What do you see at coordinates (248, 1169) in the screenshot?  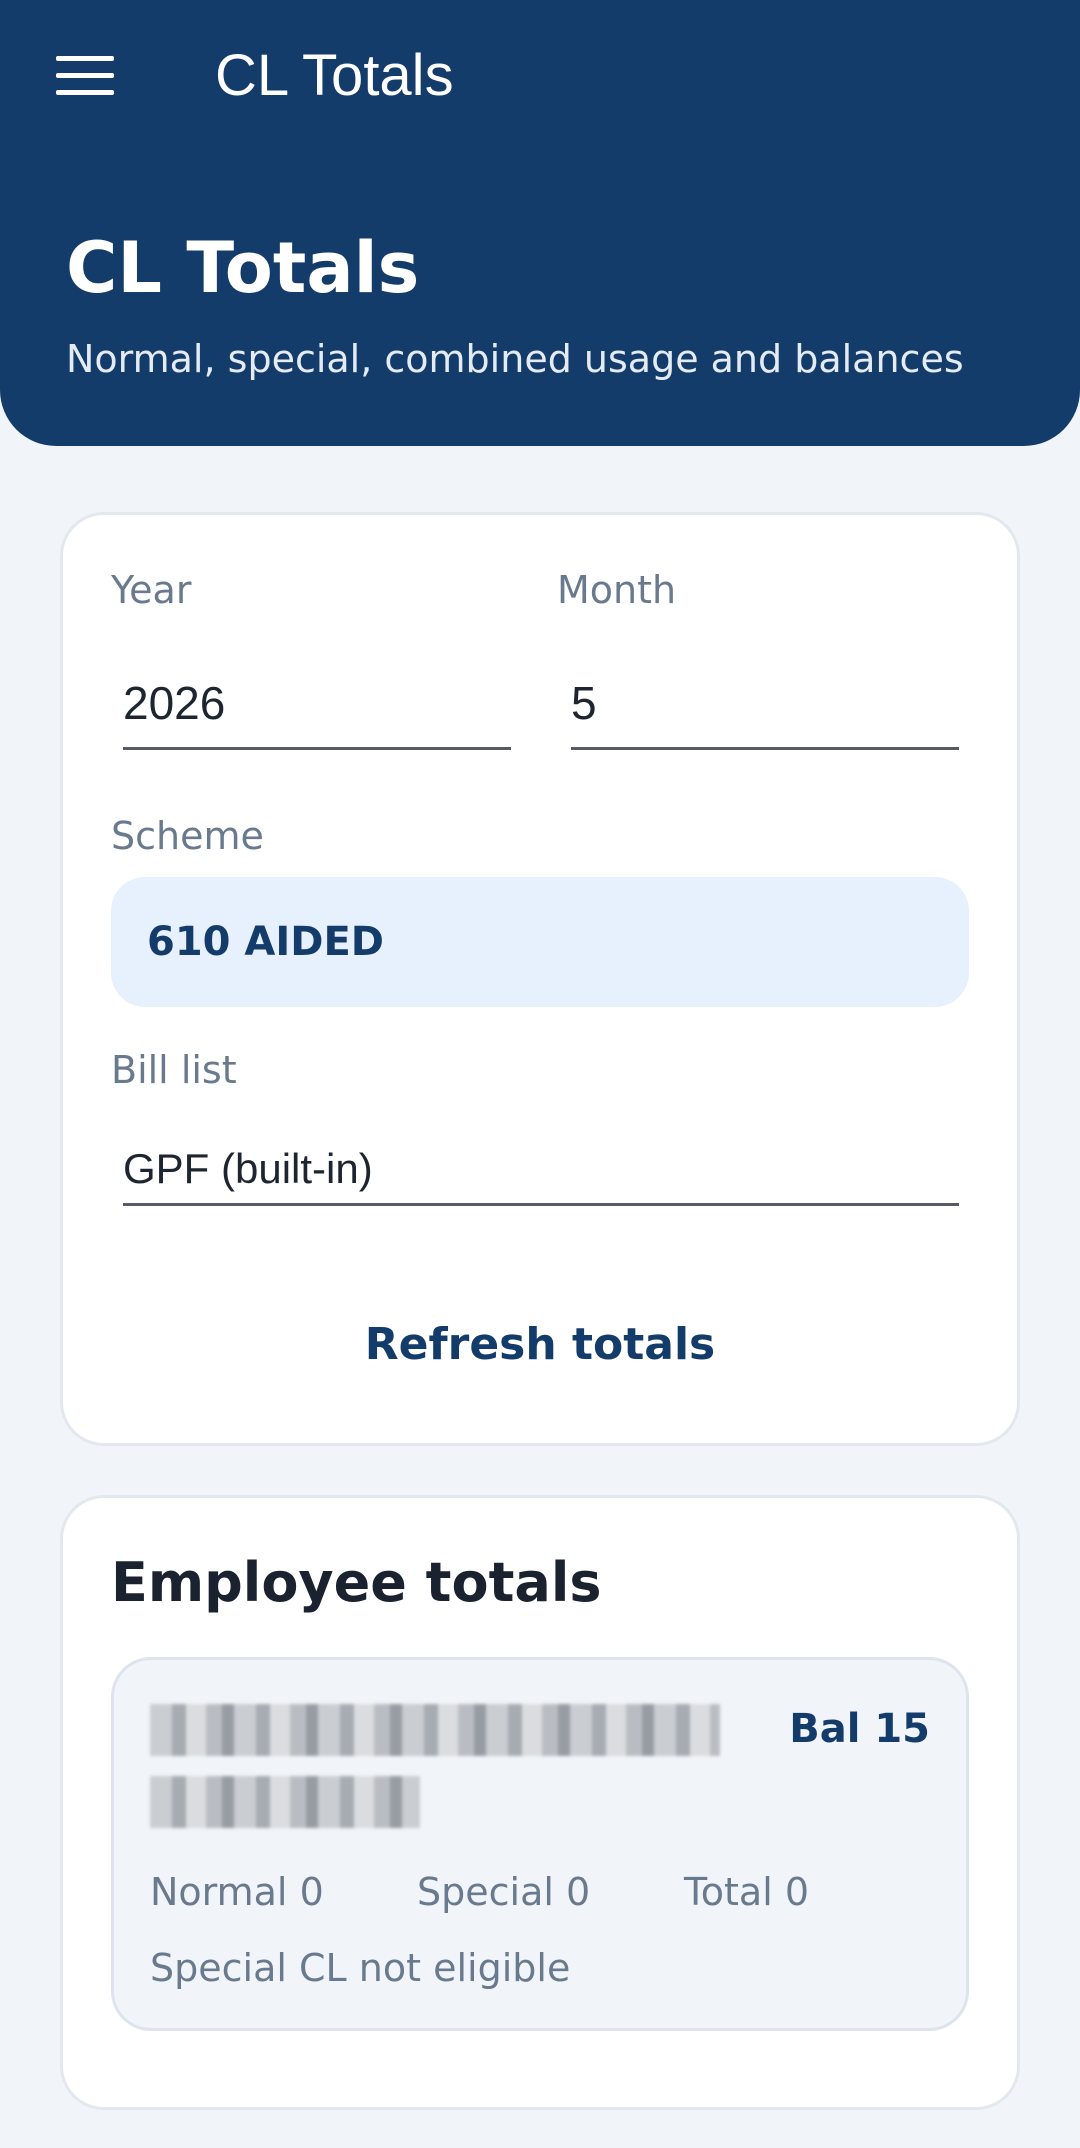 I see `bill-list-field: GPF (built-in)` at bounding box center [248, 1169].